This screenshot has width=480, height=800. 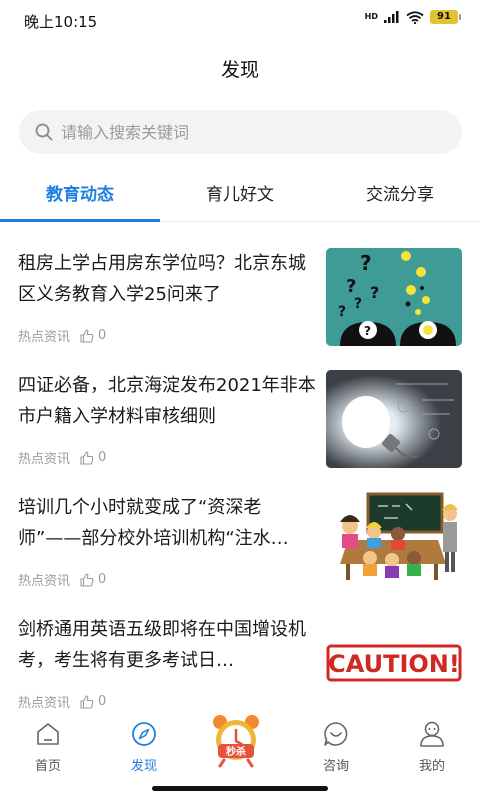 What do you see at coordinates (240, 20) in the screenshot?
I see `status-bar: 晚上10:15 HD 91` at bounding box center [240, 20].